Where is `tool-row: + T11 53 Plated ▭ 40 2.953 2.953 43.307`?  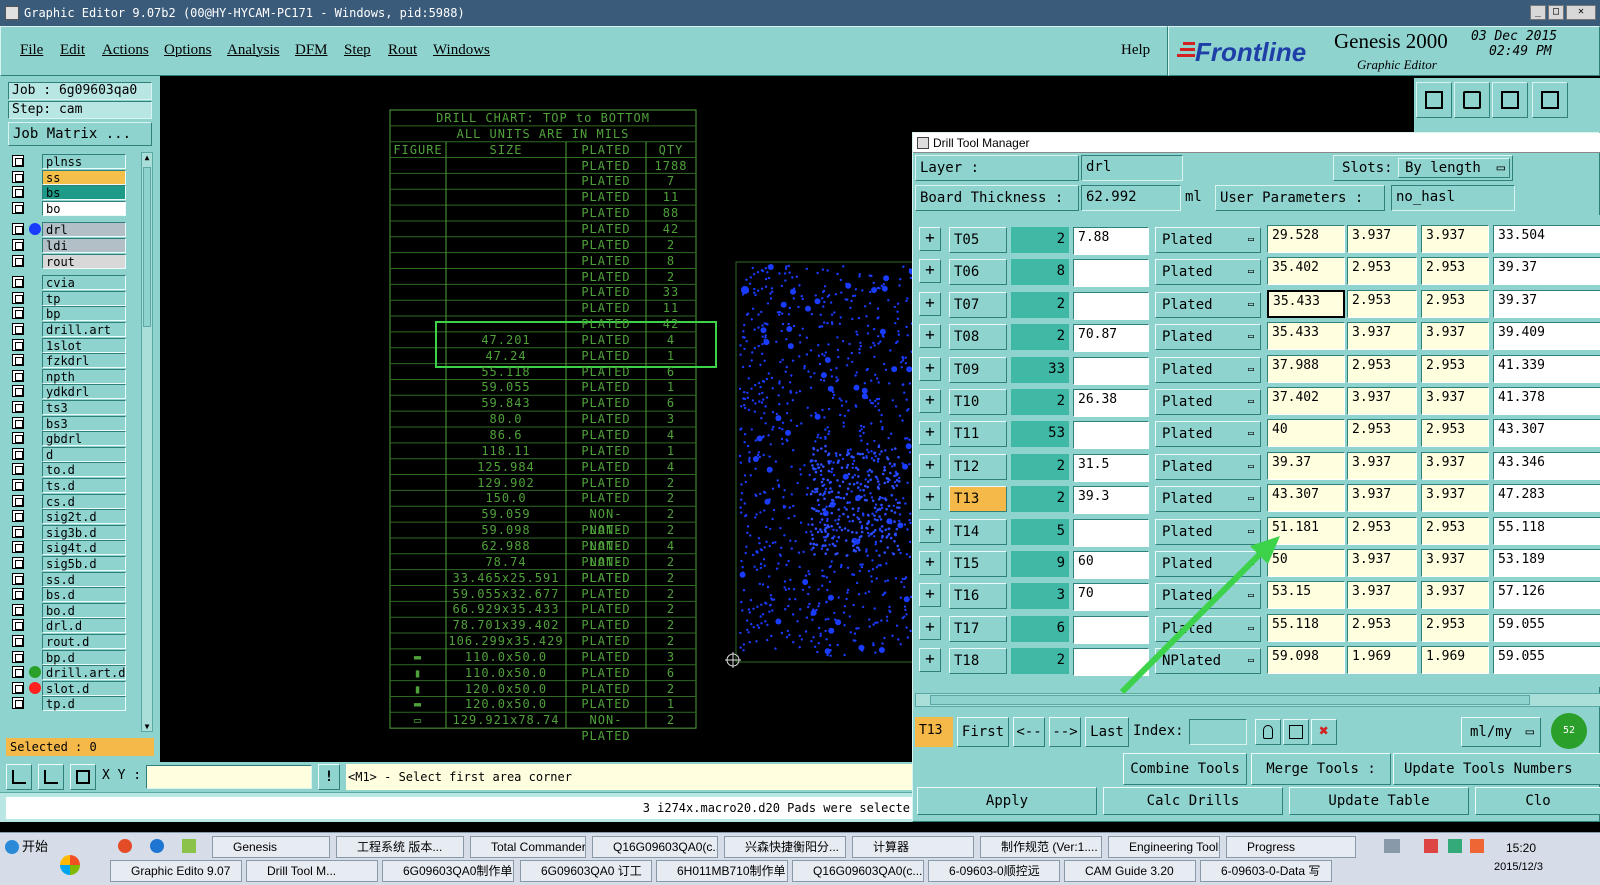 tool-row: + T11 53 Plated ▭ 40 2.953 2.953 43.307 is located at coordinates (1257, 434).